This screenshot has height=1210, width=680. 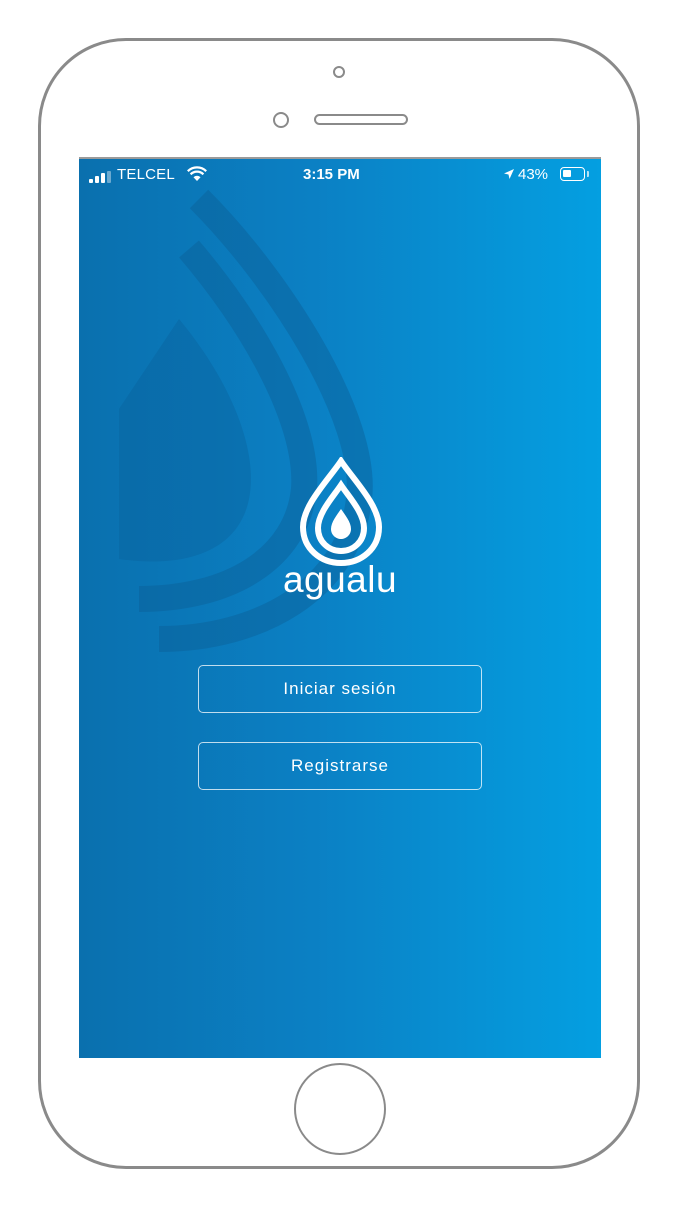 I want to click on battery-icon, so click(x=572, y=174).